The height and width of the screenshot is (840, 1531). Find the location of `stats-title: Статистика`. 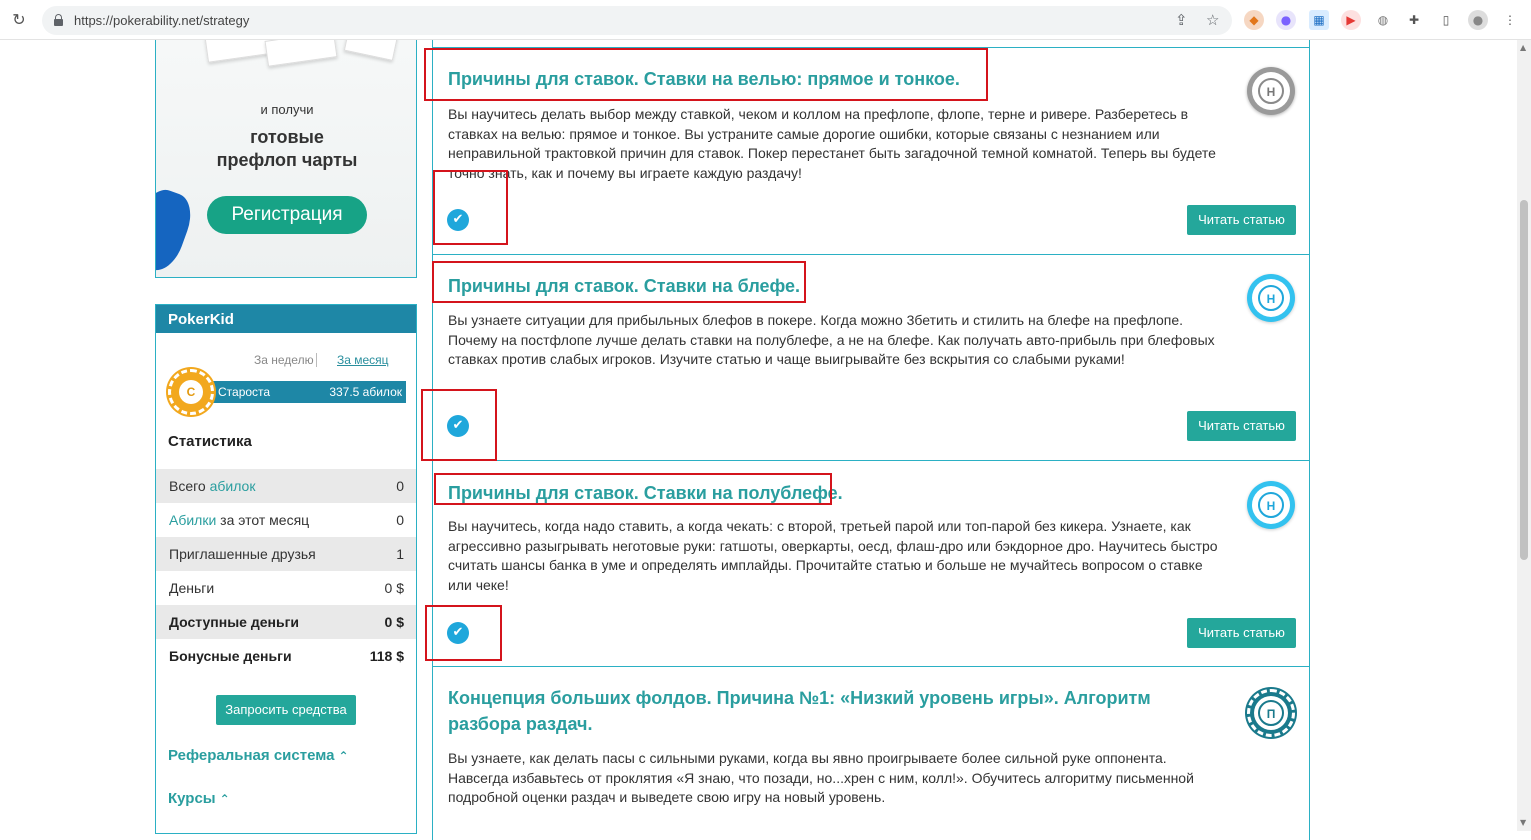

stats-title: Статистика is located at coordinates (210, 441).